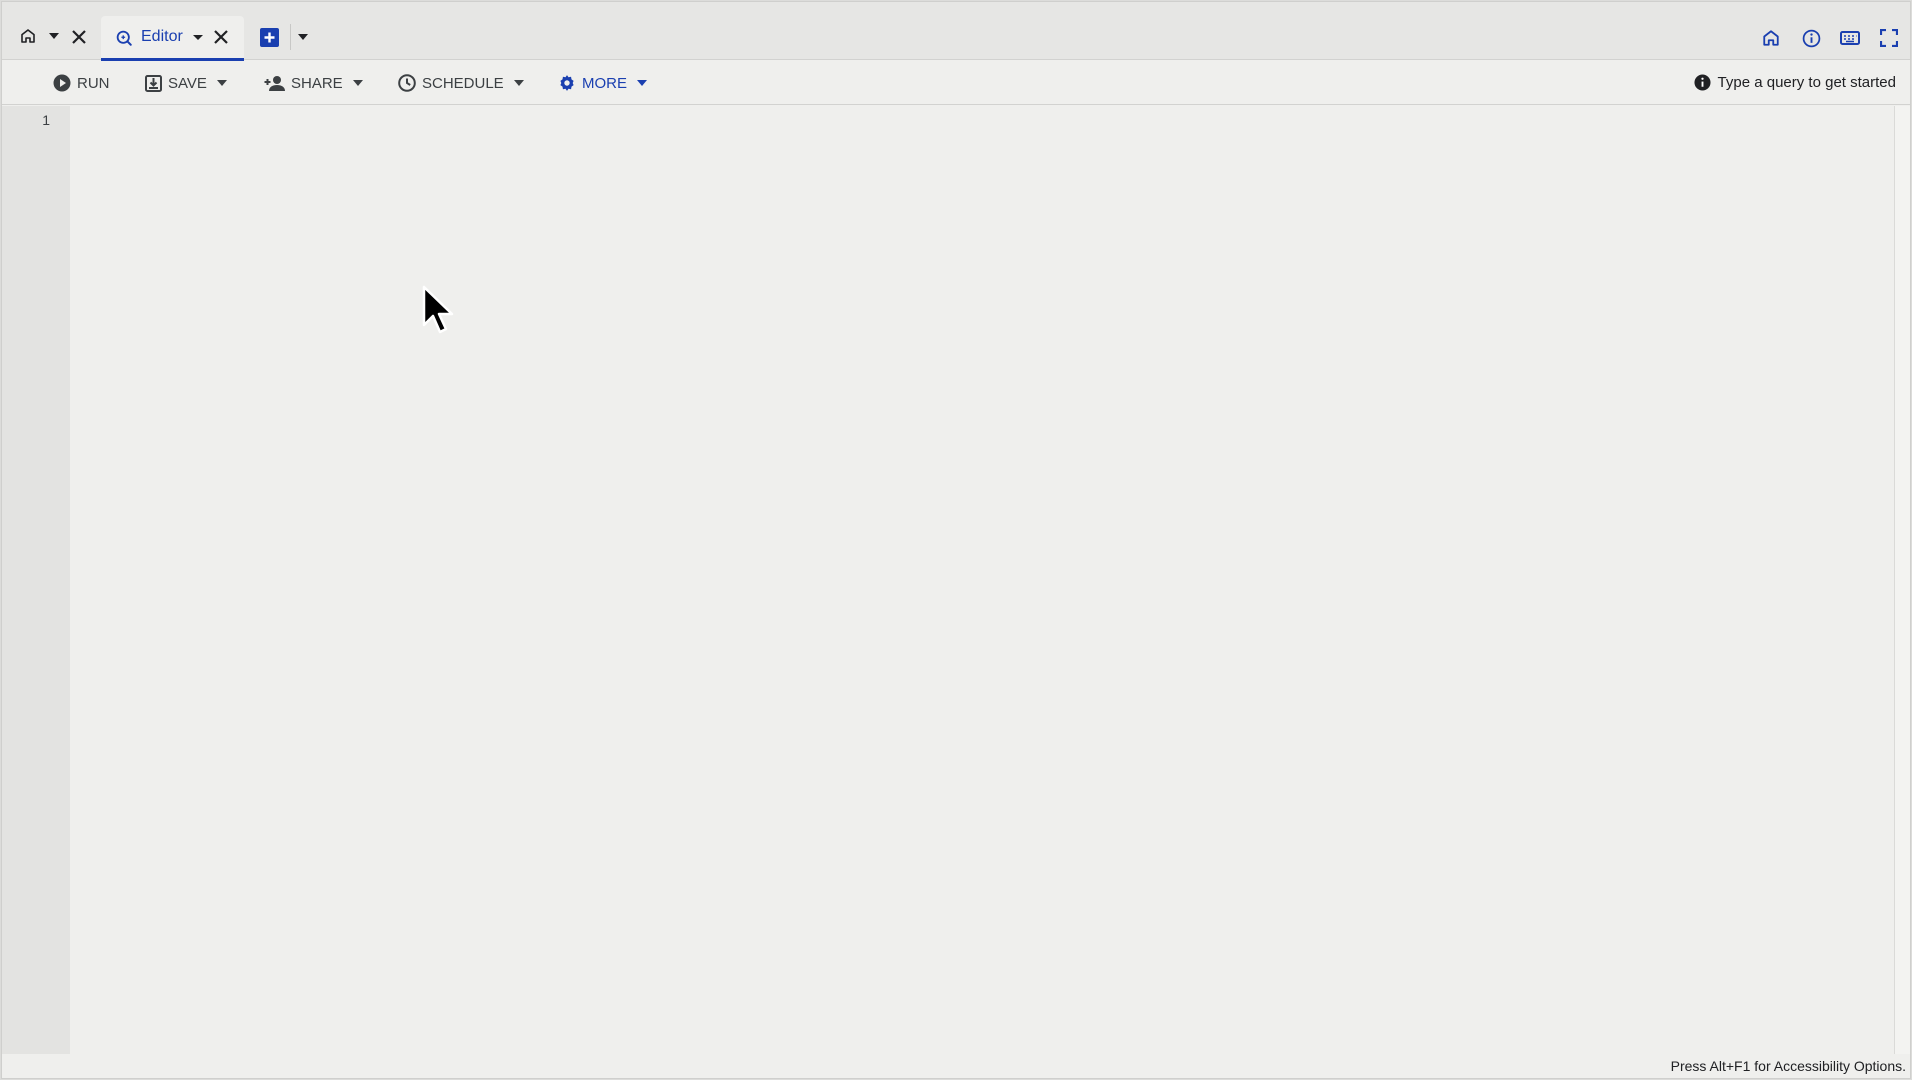 This screenshot has width=1912, height=1080. What do you see at coordinates (274, 83) in the screenshot?
I see `add-person-icon` at bounding box center [274, 83].